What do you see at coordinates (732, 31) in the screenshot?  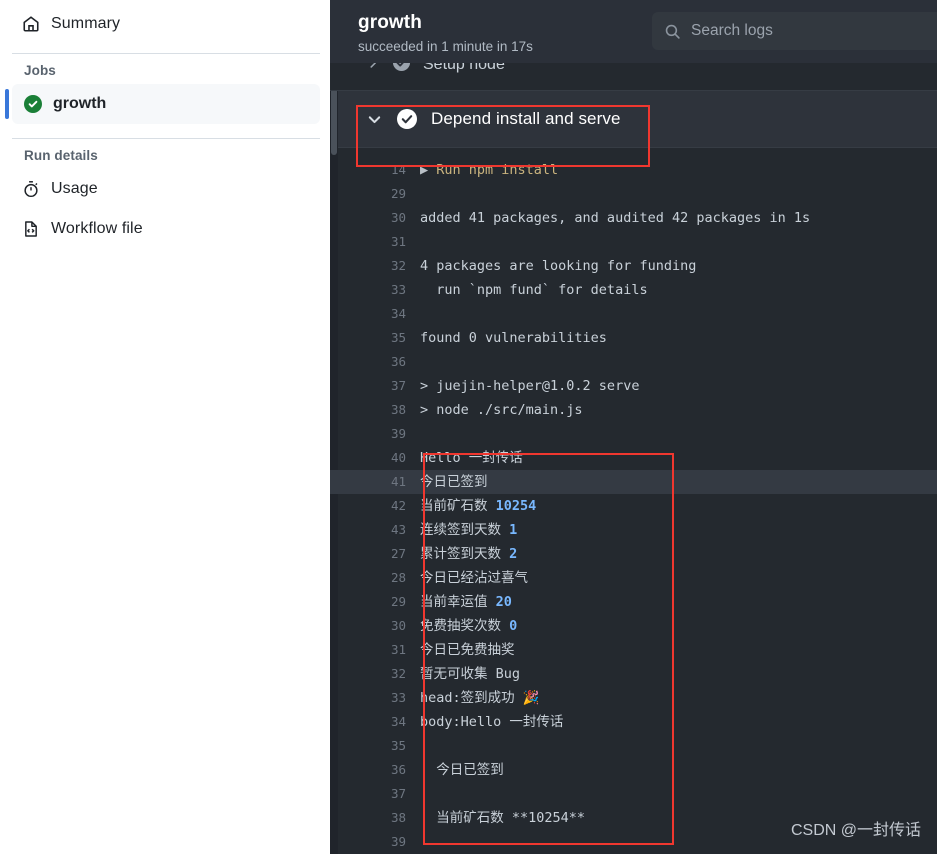 I see `search-input: Search logs` at bounding box center [732, 31].